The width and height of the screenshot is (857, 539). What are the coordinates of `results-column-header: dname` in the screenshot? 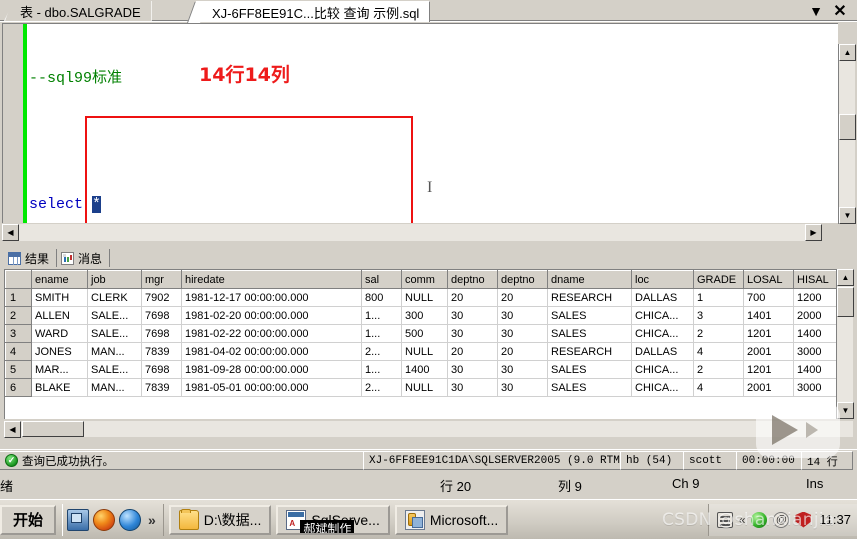 It's located at (589, 279).